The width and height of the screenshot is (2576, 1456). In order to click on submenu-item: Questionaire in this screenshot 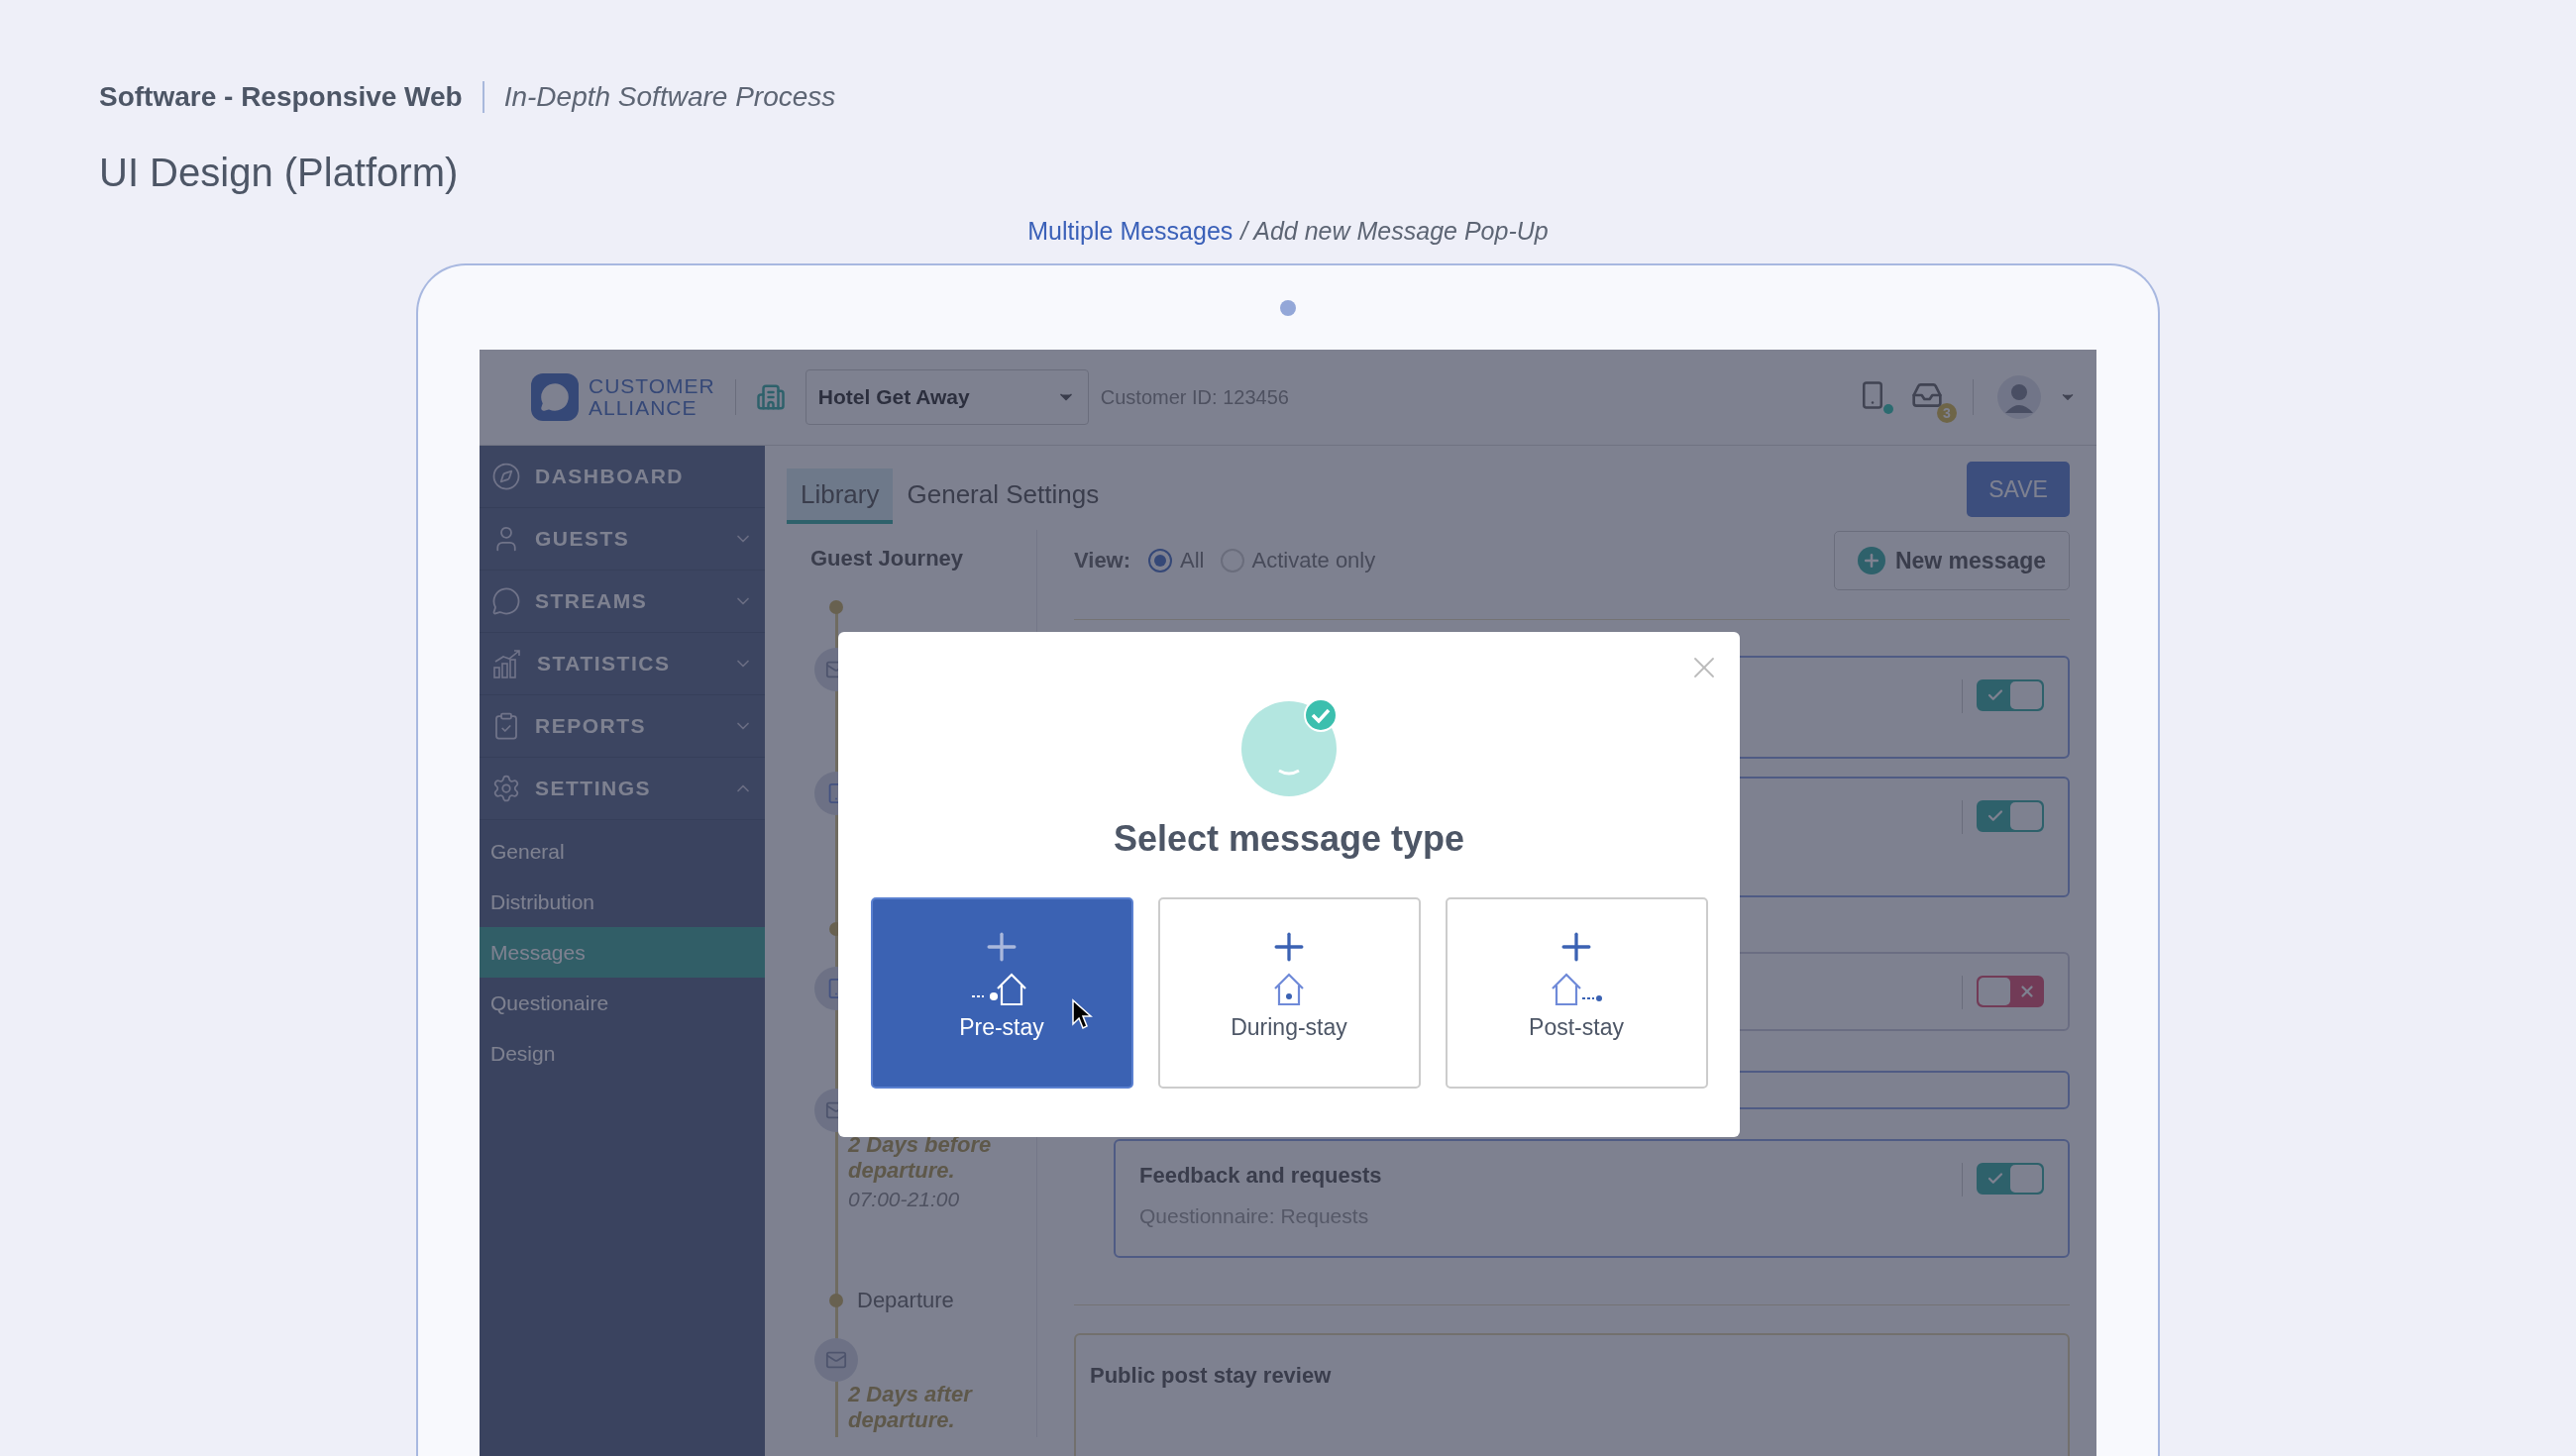, I will do `click(622, 1003)`.